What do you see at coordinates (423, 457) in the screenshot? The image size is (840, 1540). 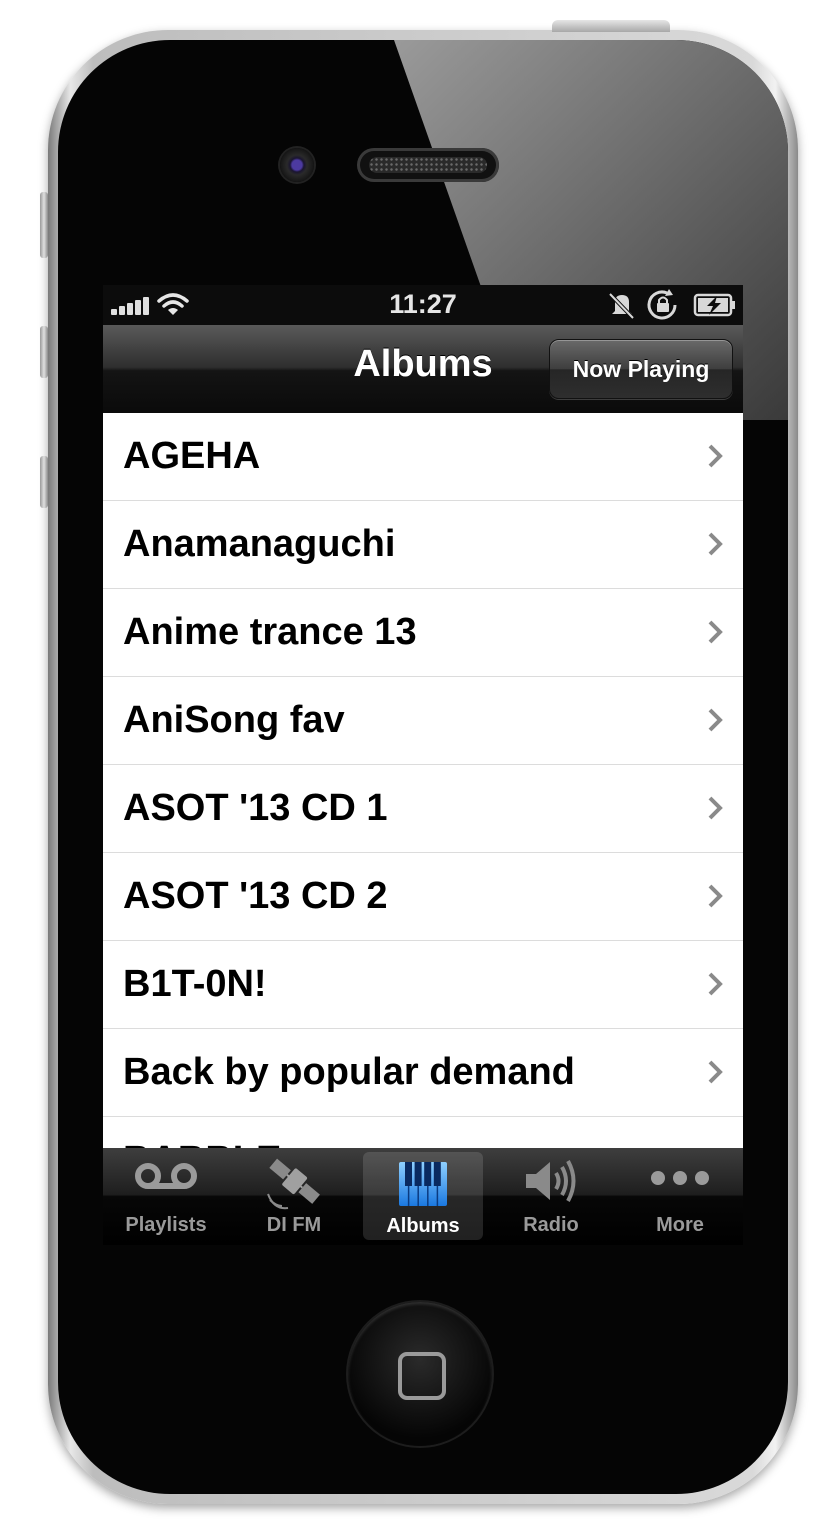 I see `list-item: AGEHA` at bounding box center [423, 457].